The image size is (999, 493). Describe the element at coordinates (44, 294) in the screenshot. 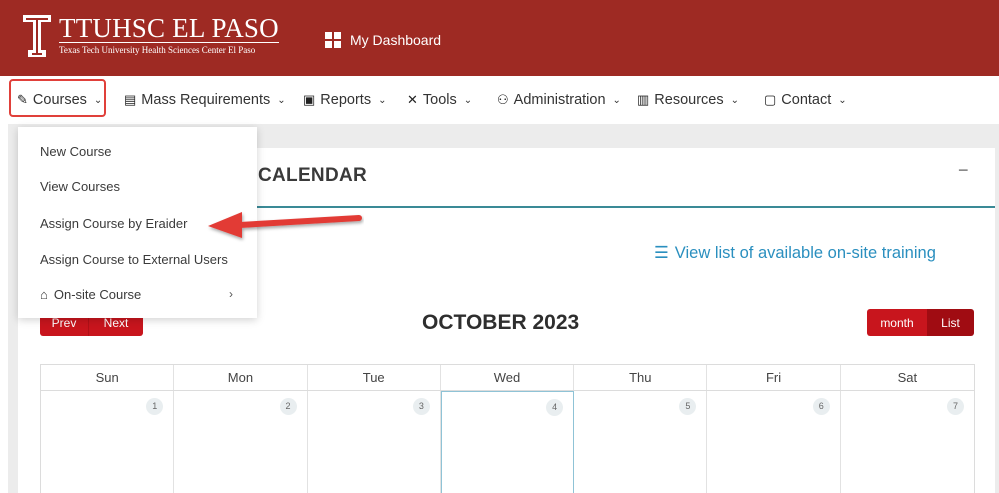

I see `building-icon: ⌂` at that location.